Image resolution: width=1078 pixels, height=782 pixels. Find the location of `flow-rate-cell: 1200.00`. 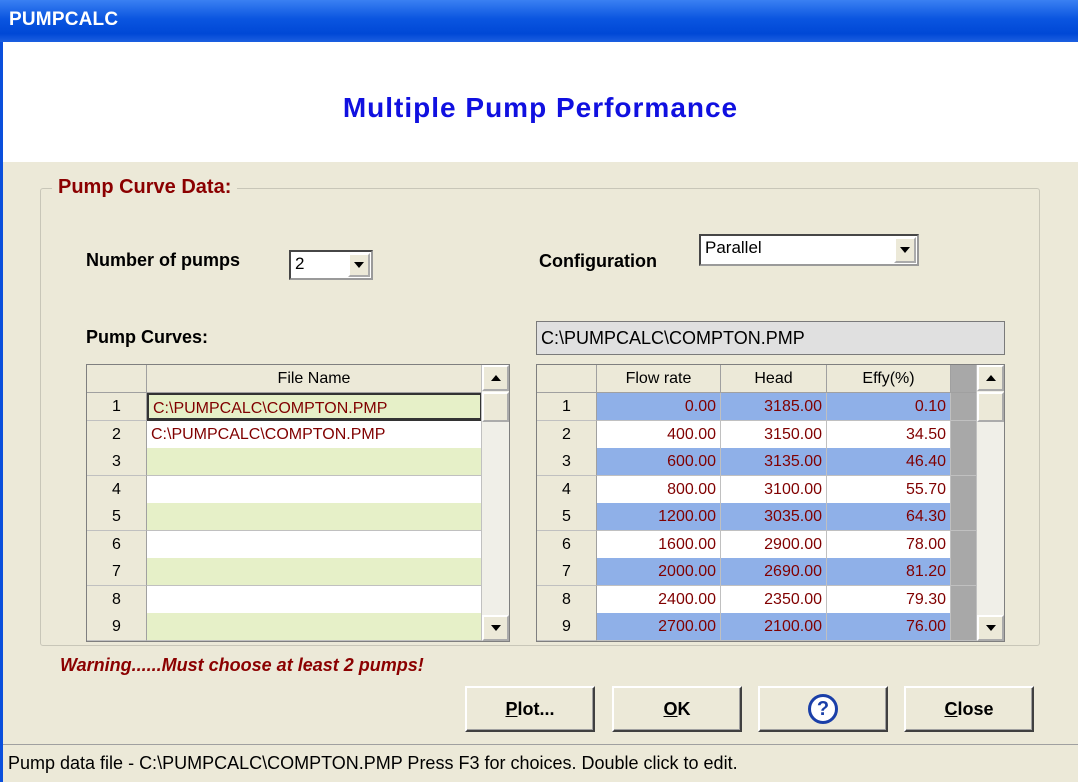

flow-rate-cell: 1200.00 is located at coordinates (659, 517).